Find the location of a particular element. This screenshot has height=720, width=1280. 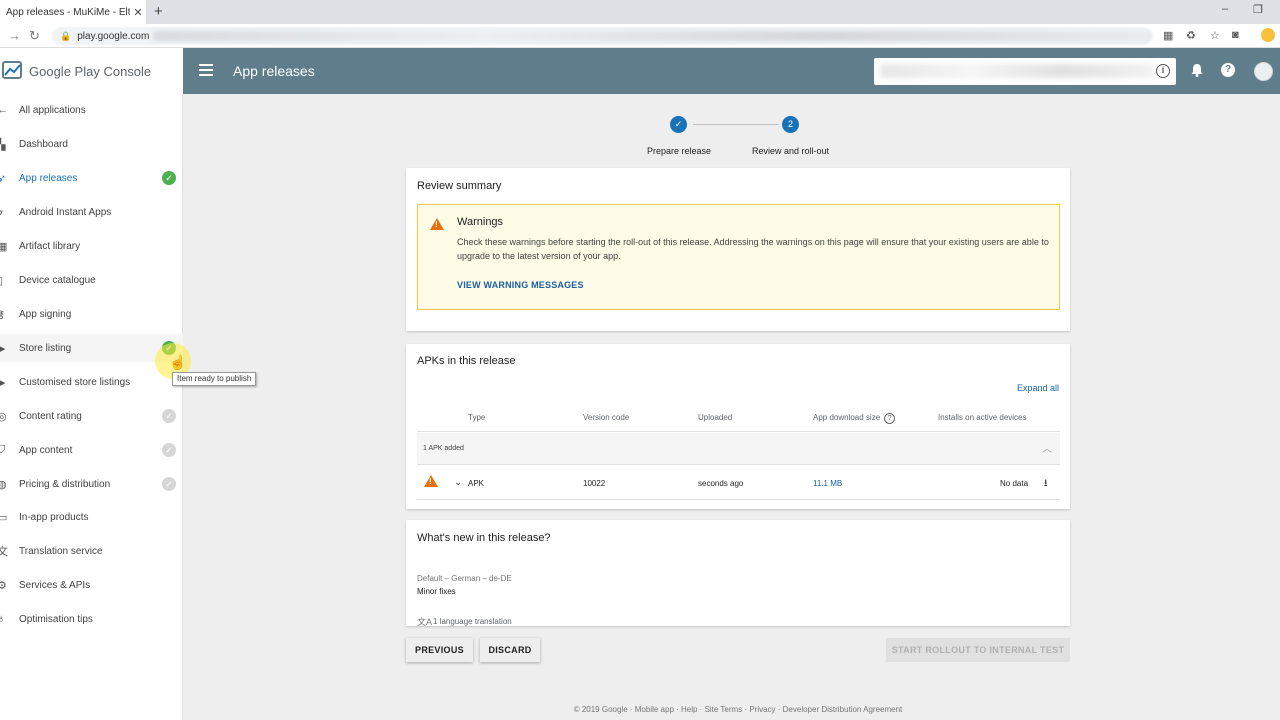

warning-icon: ! is located at coordinates (437, 224).